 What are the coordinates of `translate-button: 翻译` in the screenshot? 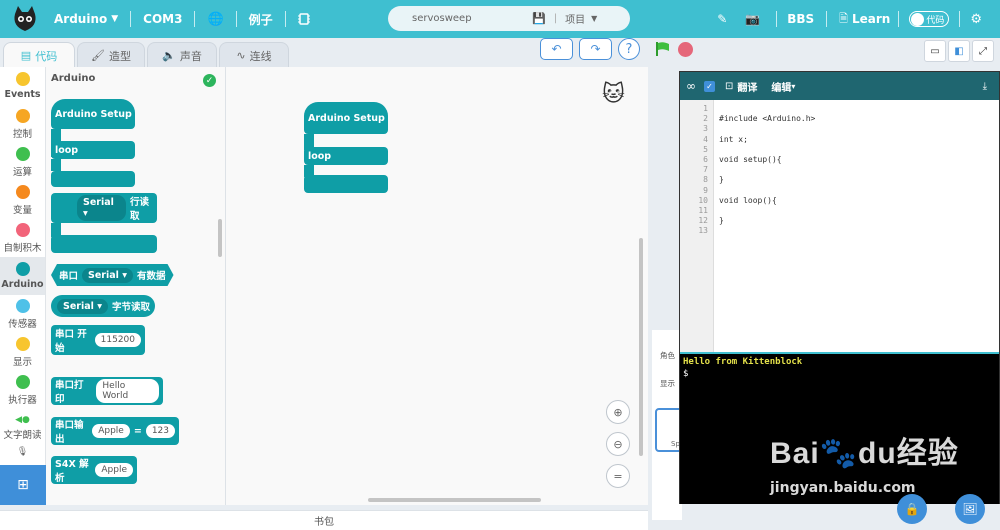 It's located at (747, 86).